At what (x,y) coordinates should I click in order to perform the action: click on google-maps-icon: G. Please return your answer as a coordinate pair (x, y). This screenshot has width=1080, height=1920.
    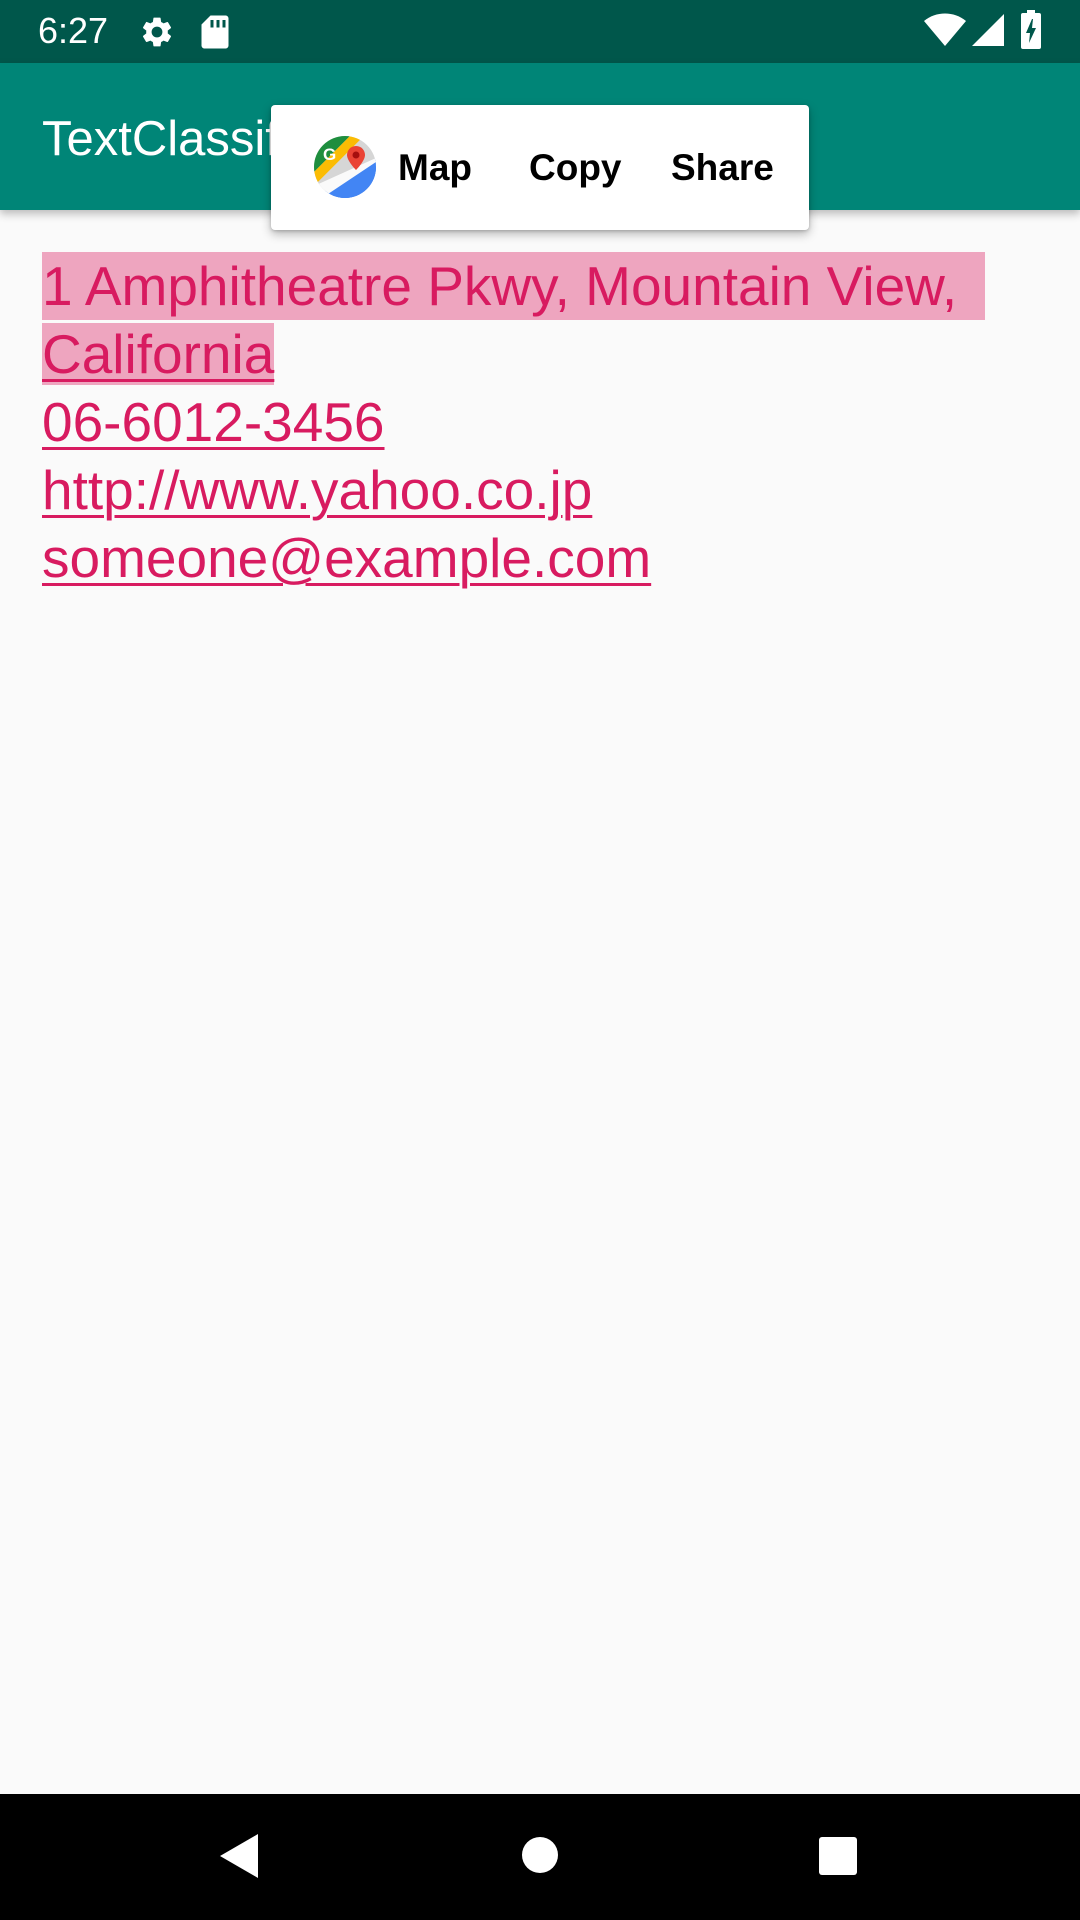
    Looking at the image, I should click on (345, 167).